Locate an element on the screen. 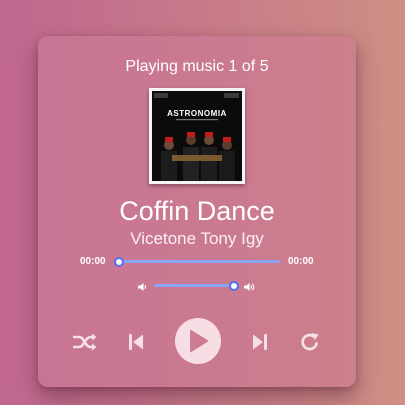 This screenshot has height=405, width=405. play-icon is located at coordinates (199, 341).